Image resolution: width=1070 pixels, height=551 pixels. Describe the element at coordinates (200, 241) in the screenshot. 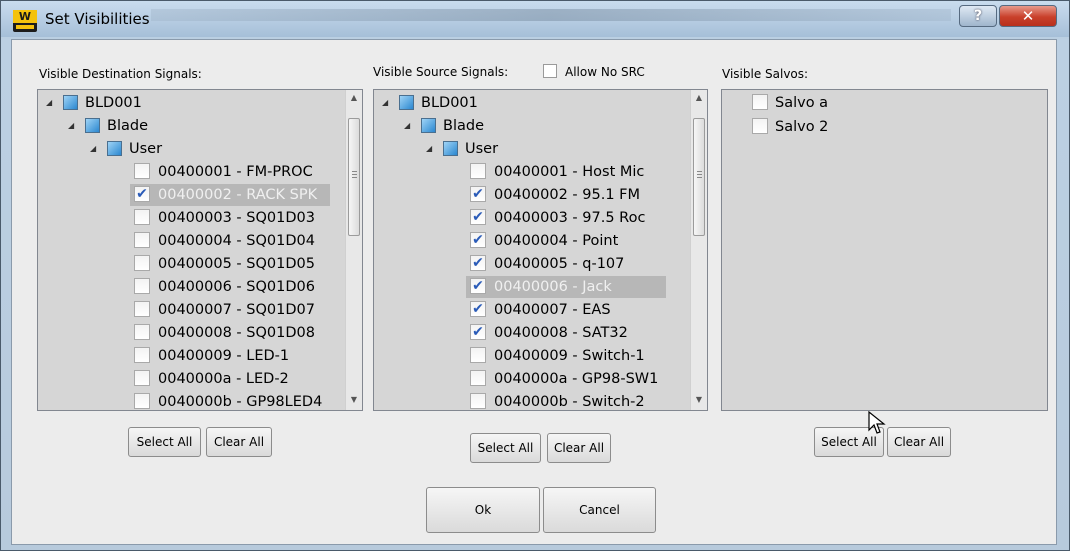

I see `tree-item-row: 00400004 - SQ01D04` at that location.